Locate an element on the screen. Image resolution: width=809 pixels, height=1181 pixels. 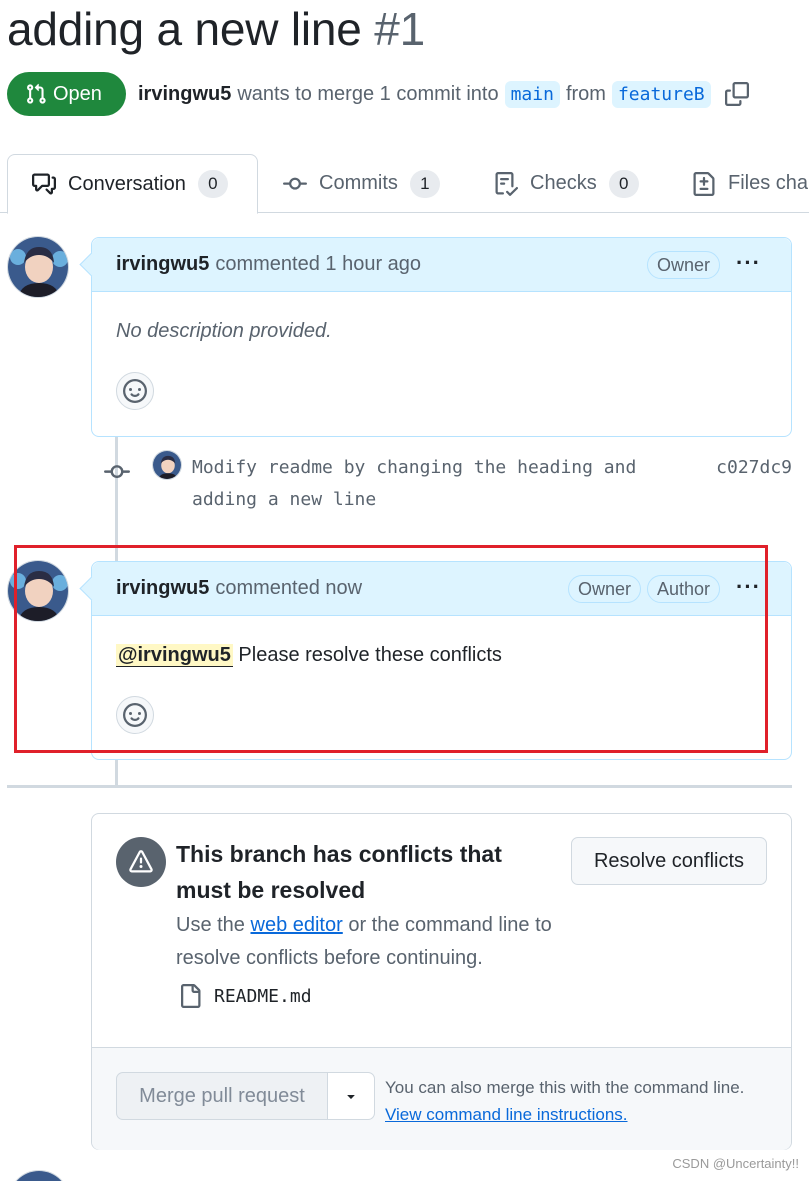
conflict-file: README.md is located at coordinates (245, 996).